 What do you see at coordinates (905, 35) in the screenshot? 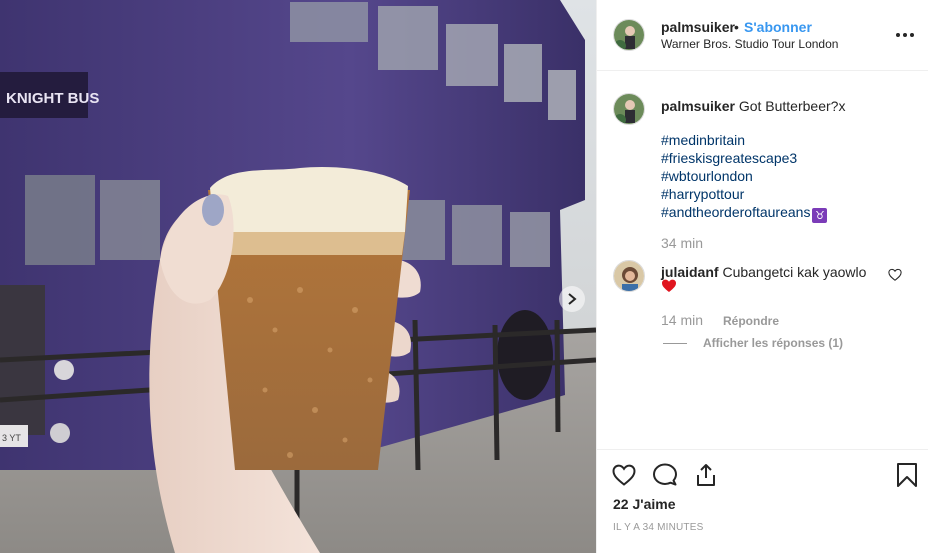
I see `more-options-icon` at bounding box center [905, 35].